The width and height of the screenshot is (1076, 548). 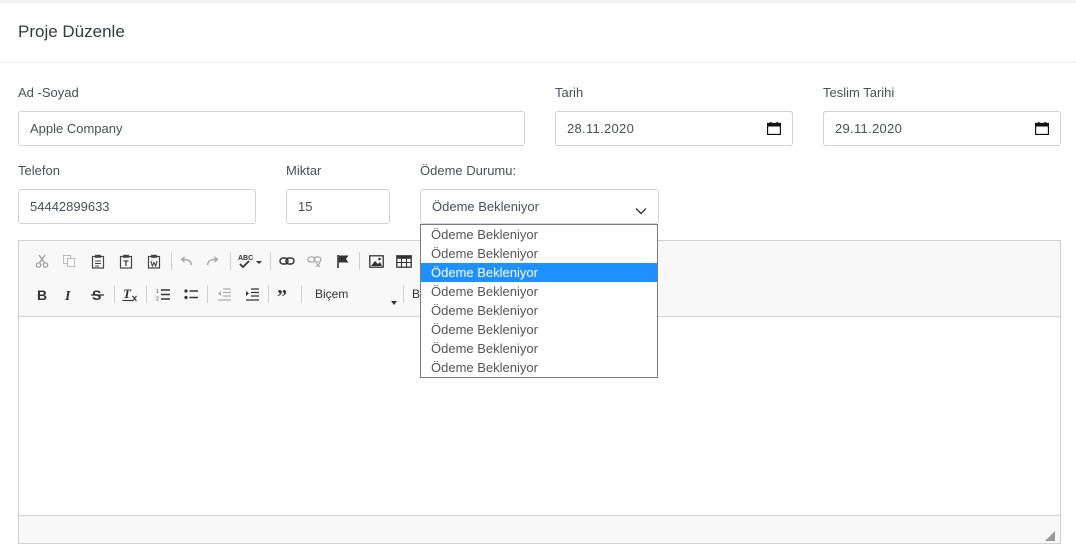 What do you see at coordinates (416, 294) in the screenshot?
I see `size-dropdown-label: B` at bounding box center [416, 294].